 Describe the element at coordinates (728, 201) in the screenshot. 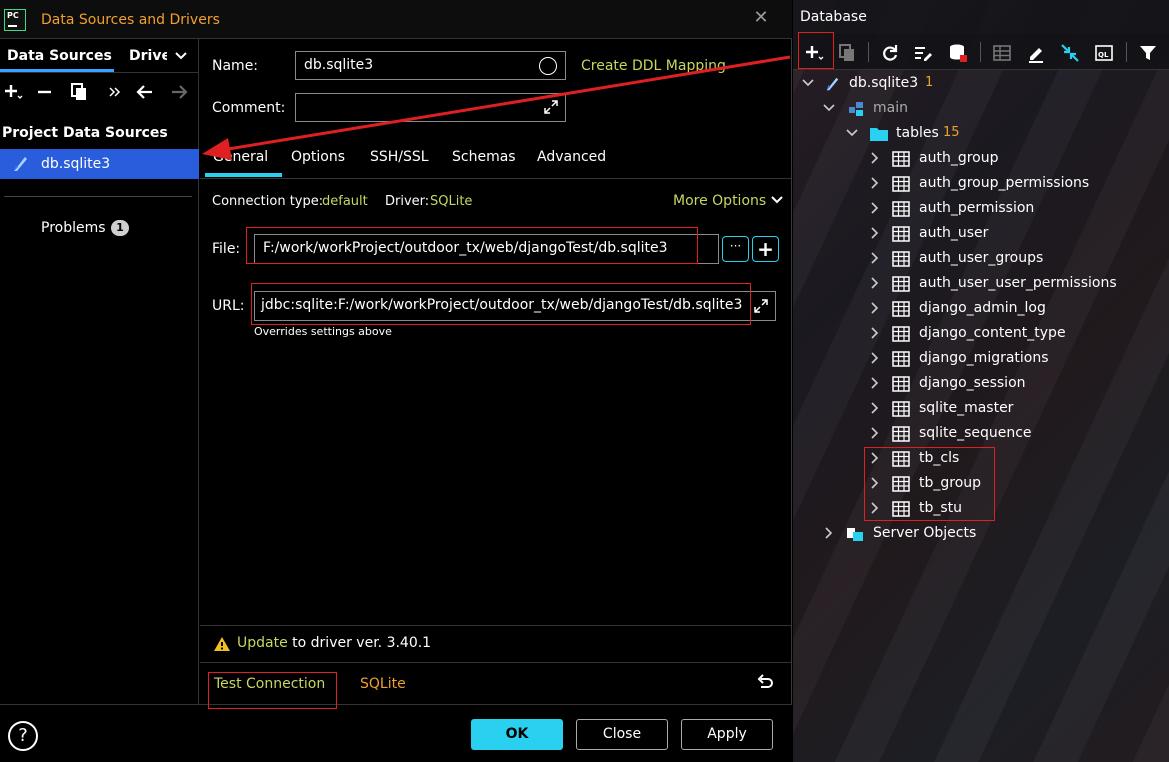

I see `more-options-link: More Options` at that location.